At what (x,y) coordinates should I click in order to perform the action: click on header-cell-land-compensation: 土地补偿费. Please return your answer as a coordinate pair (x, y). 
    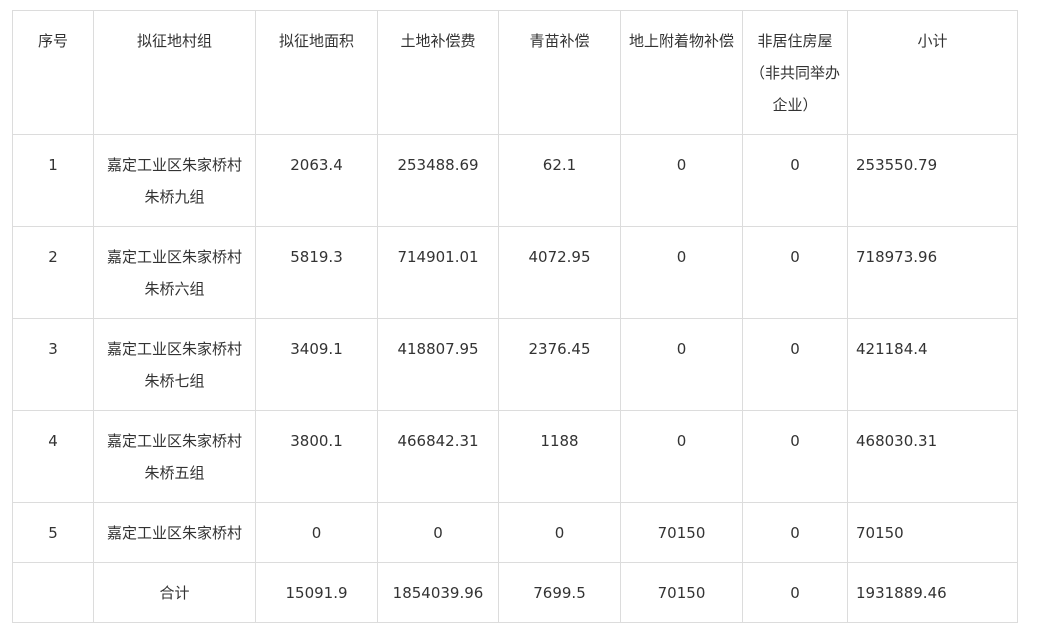
    Looking at the image, I should click on (438, 72).